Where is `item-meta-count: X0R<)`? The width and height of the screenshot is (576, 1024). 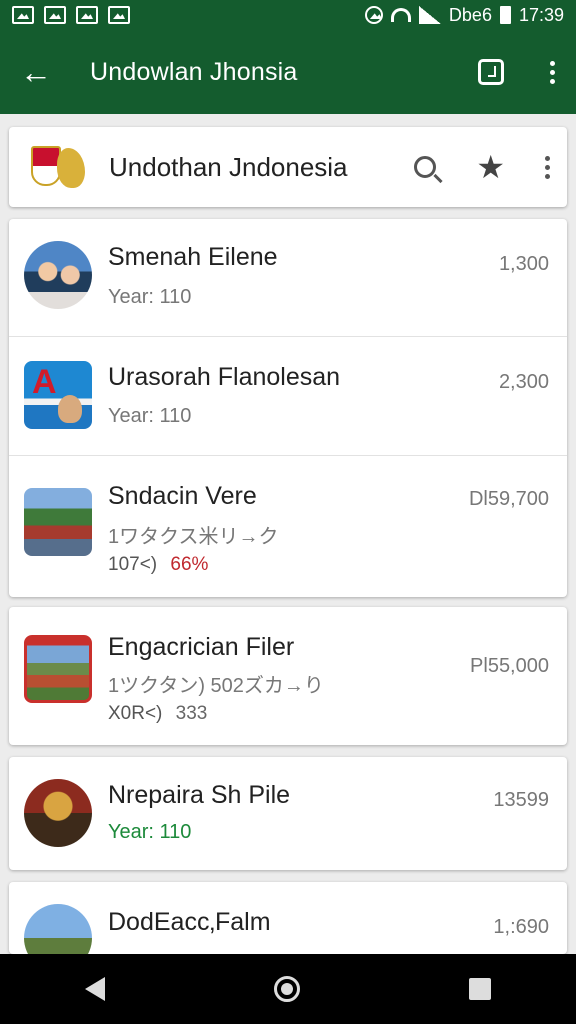 item-meta-count: X0R<) is located at coordinates (135, 713).